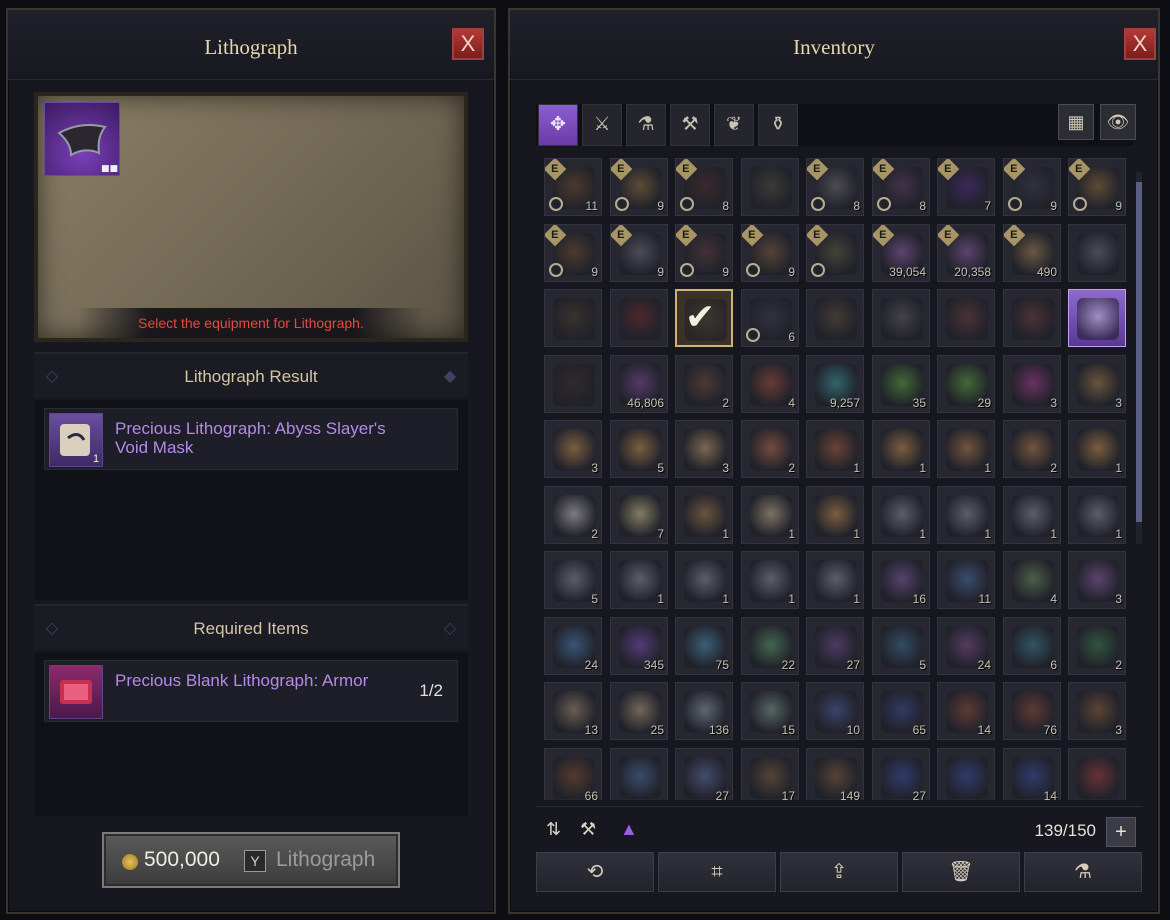 The image size is (1170, 920). I want to click on inventory-slot: 13, so click(573, 711).